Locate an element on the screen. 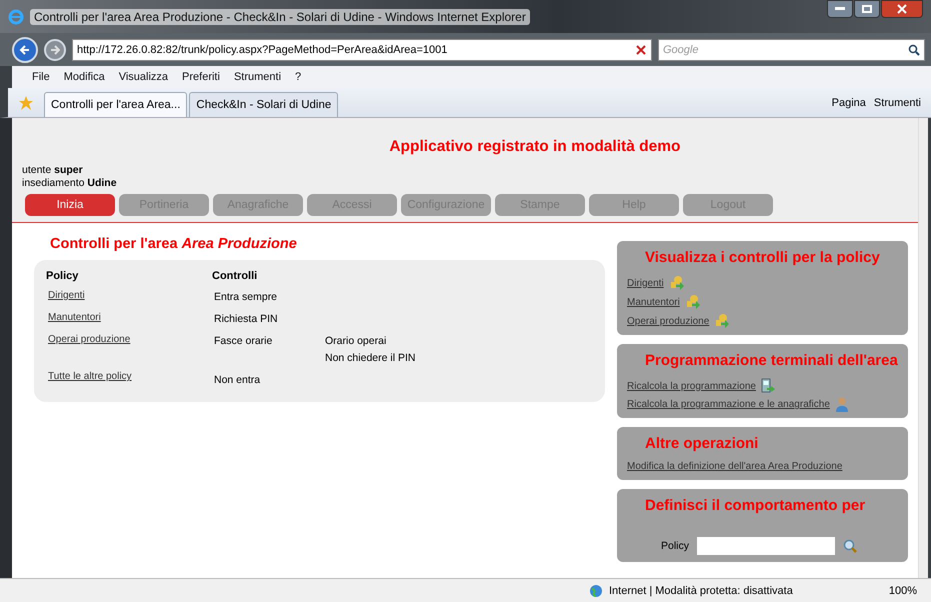 The image size is (931, 602). close-button is located at coordinates (902, 9).